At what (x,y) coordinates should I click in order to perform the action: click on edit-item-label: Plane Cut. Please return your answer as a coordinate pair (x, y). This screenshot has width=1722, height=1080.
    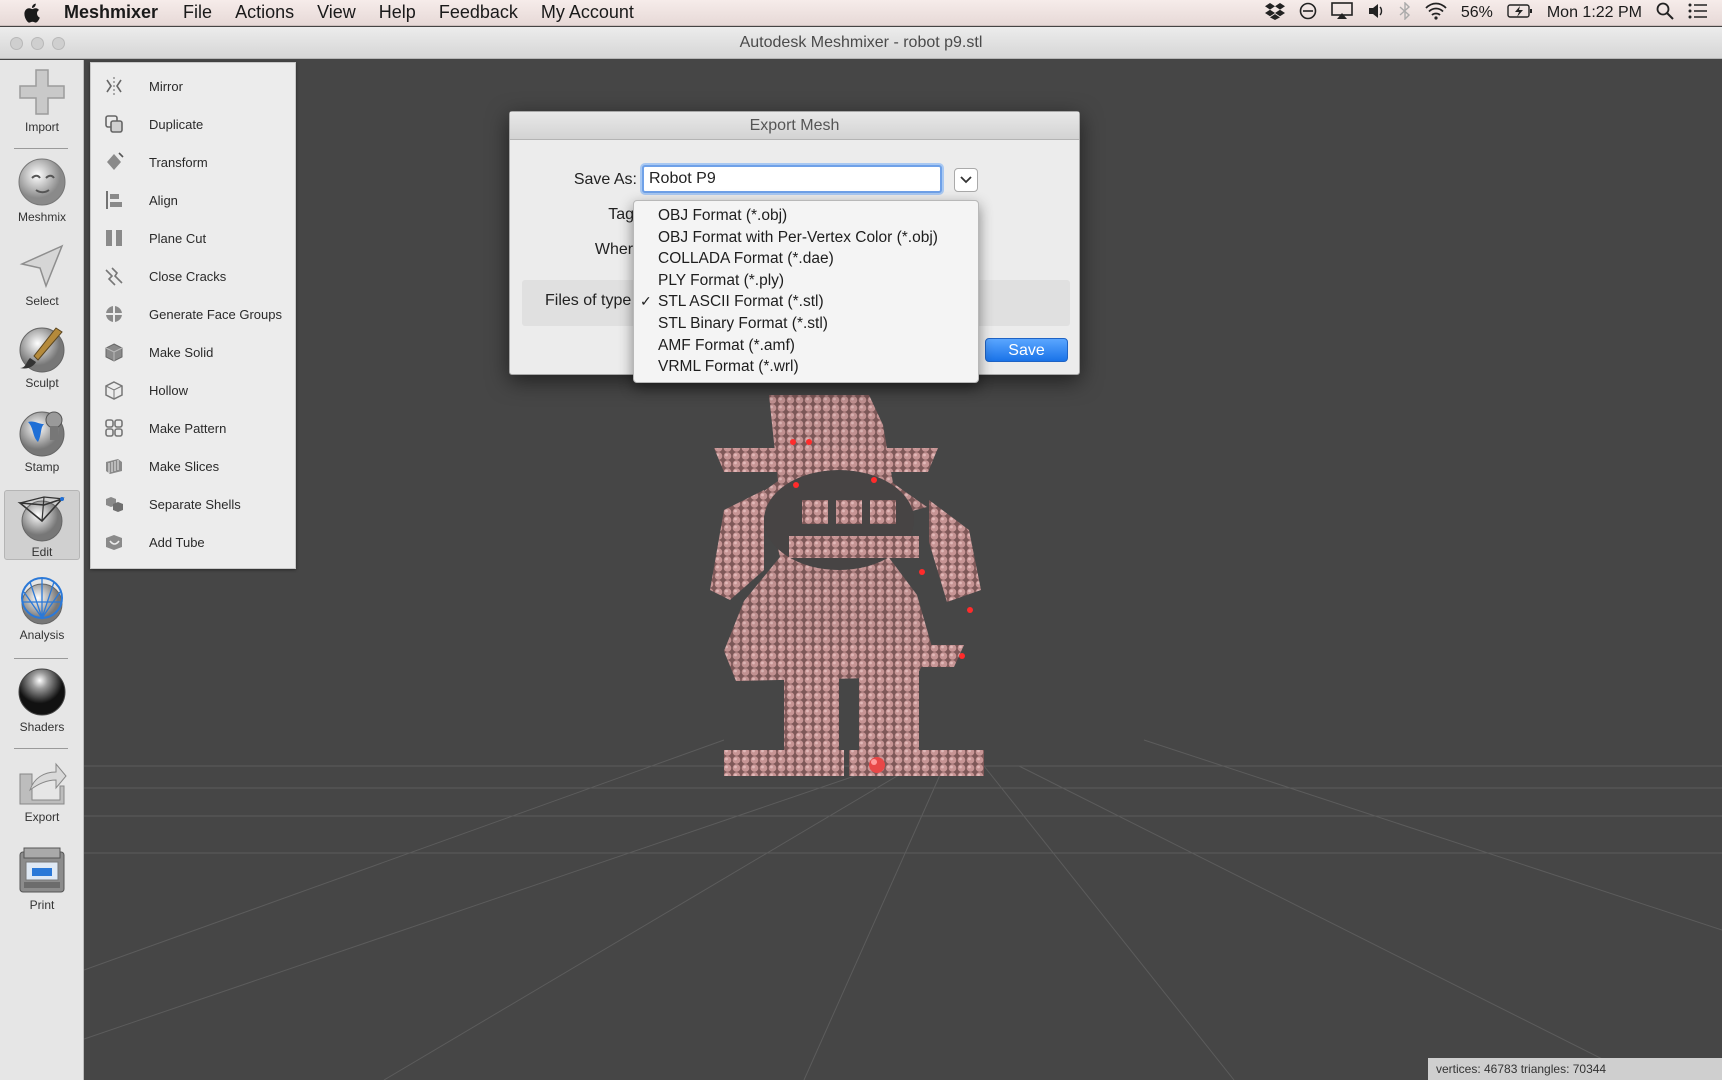
    Looking at the image, I should click on (178, 238).